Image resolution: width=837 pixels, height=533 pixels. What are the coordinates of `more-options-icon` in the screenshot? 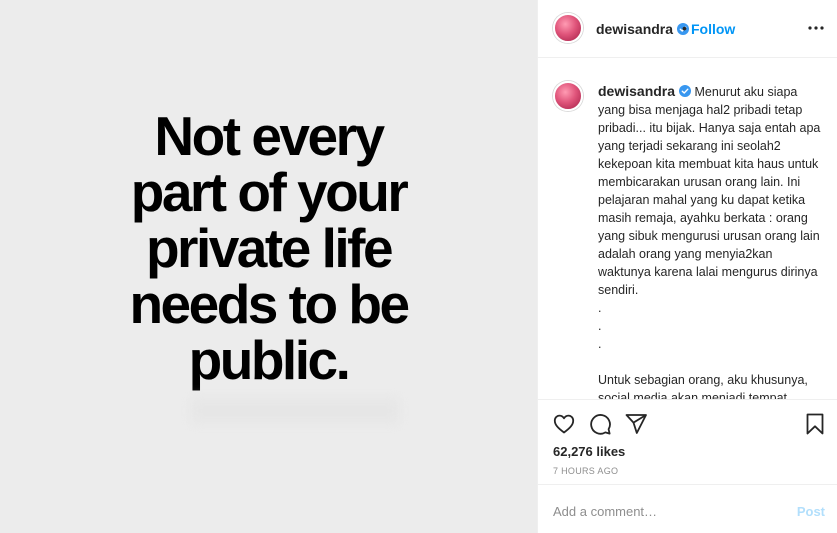 It's located at (816, 28).